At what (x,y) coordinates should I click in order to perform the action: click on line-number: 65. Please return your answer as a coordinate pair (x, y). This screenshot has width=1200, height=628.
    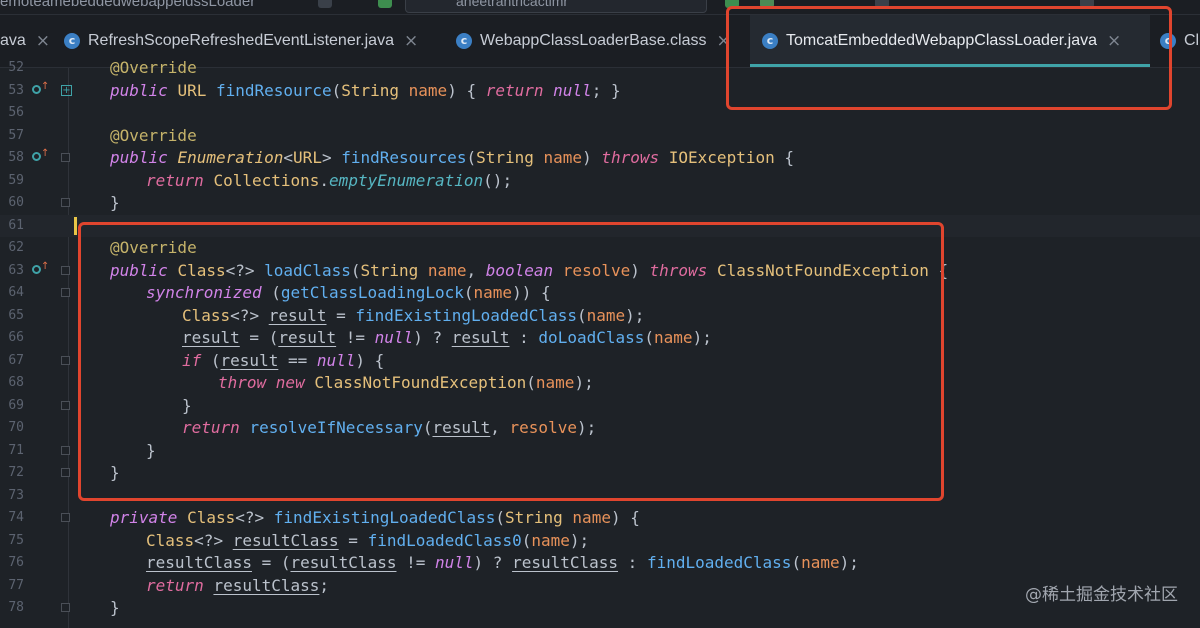
    Looking at the image, I should click on (16, 315).